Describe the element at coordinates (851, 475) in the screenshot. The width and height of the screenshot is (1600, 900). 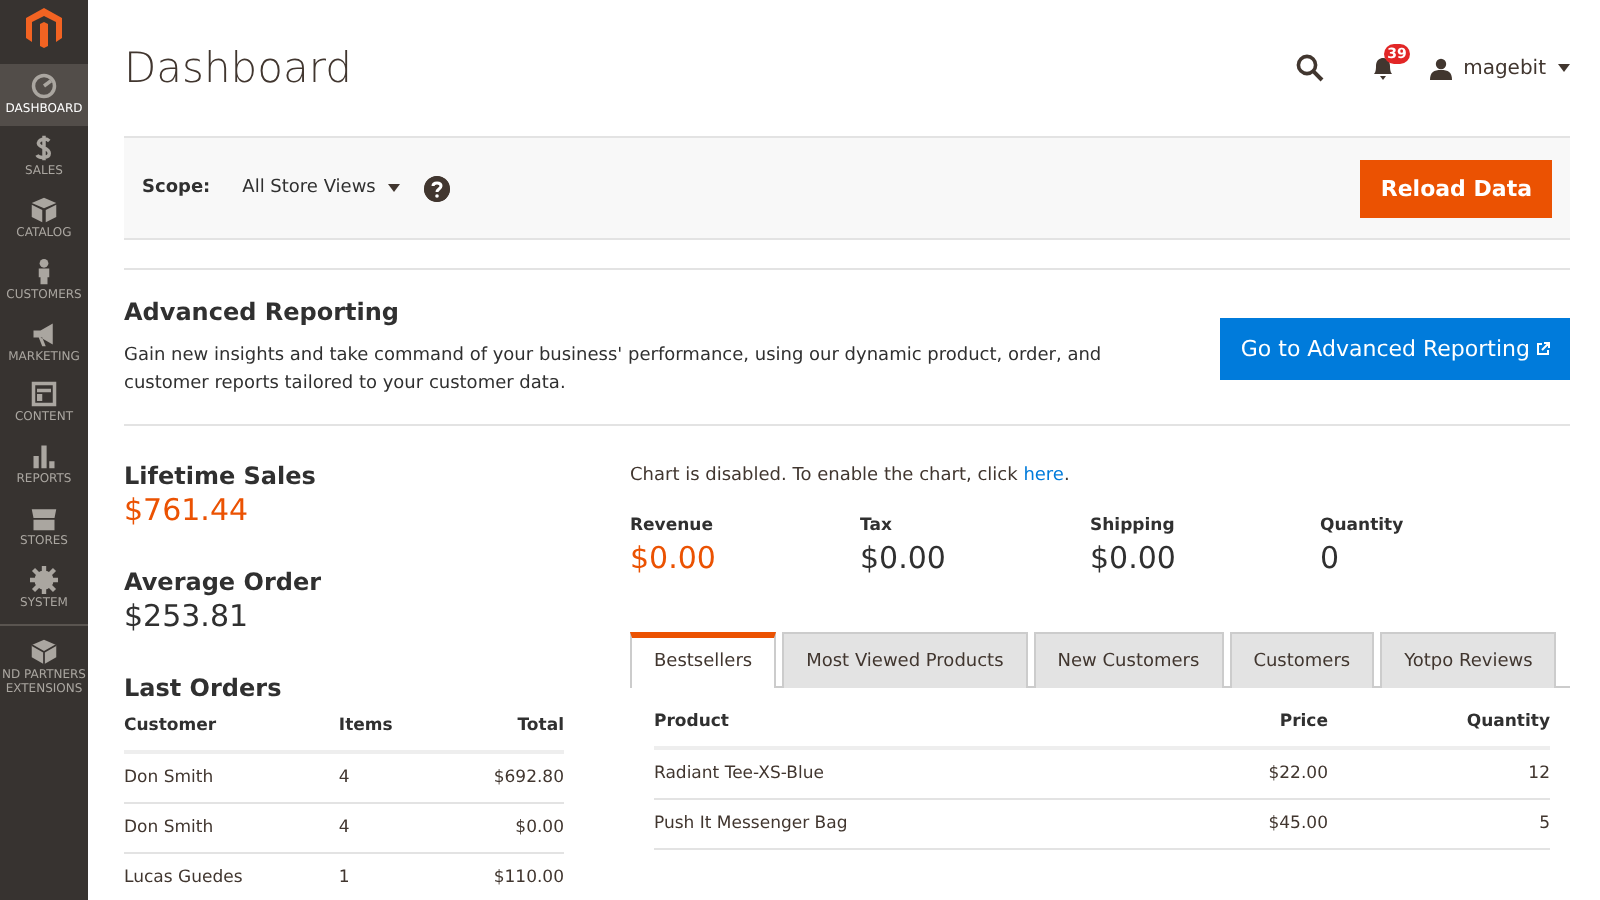
I see `chart-notice: Chart is disabled. To enable the chart, click here.` at that location.